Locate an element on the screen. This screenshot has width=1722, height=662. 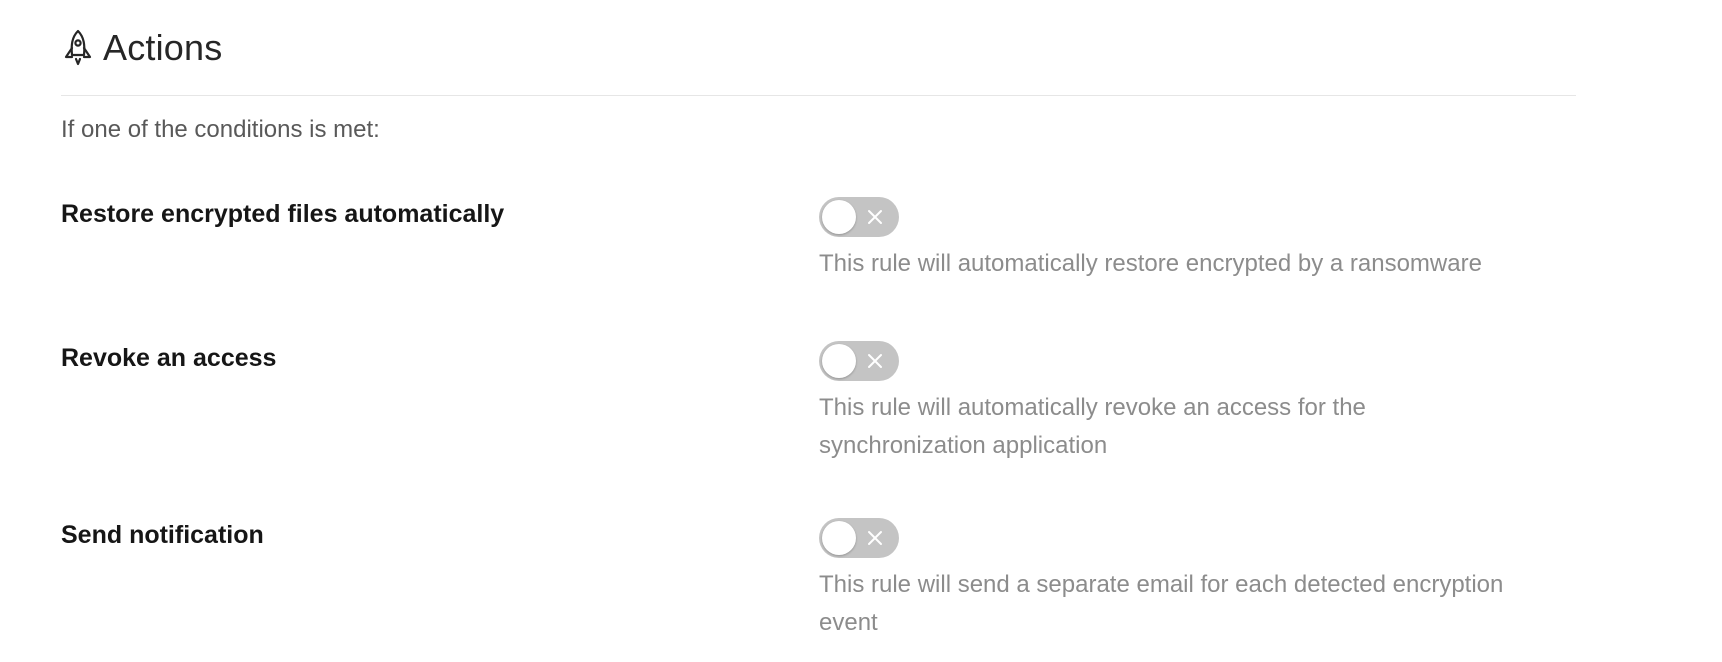
rule-label: Send notification is located at coordinates (162, 535).